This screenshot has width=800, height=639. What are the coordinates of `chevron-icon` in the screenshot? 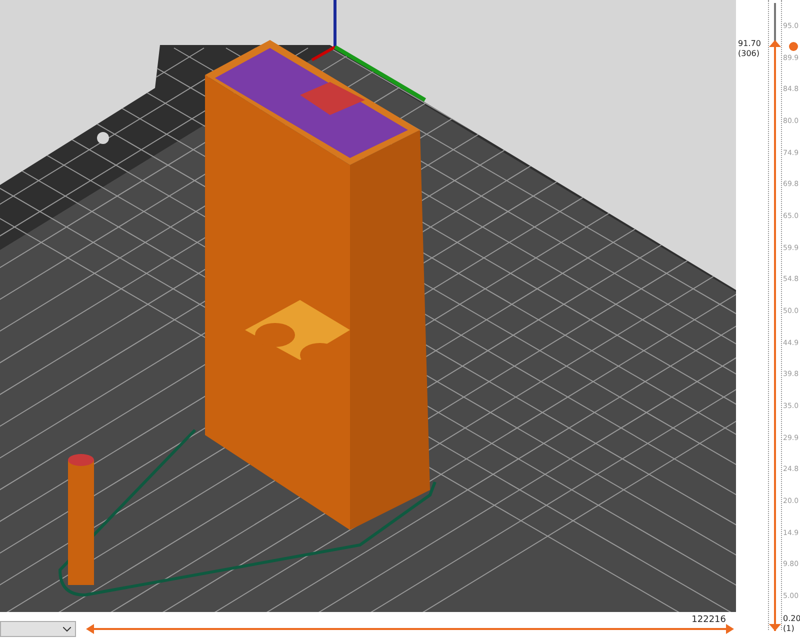 It's located at (67, 629).